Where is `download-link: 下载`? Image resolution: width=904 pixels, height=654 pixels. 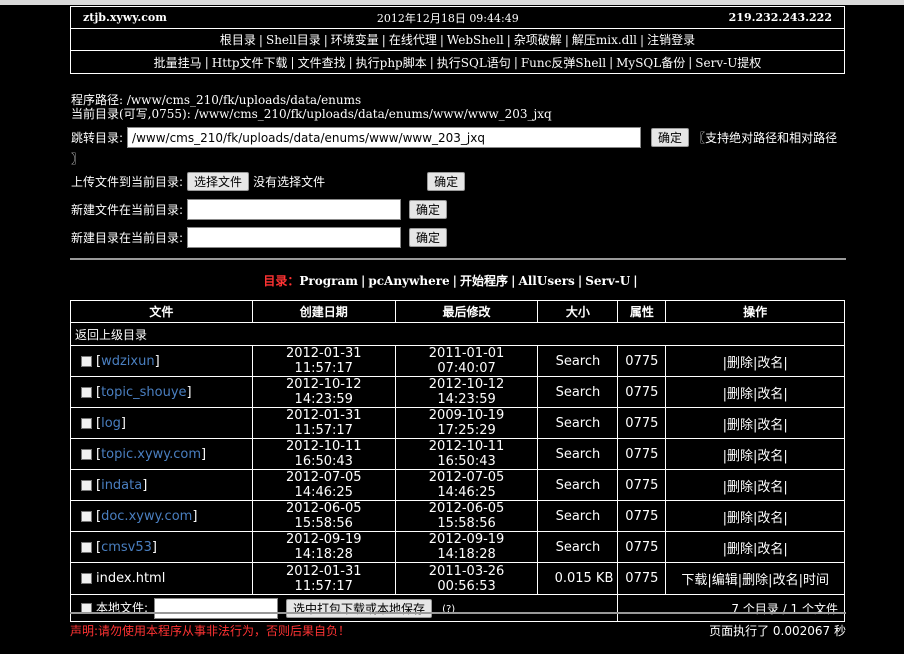
download-link: 下载 is located at coordinates (694, 580).